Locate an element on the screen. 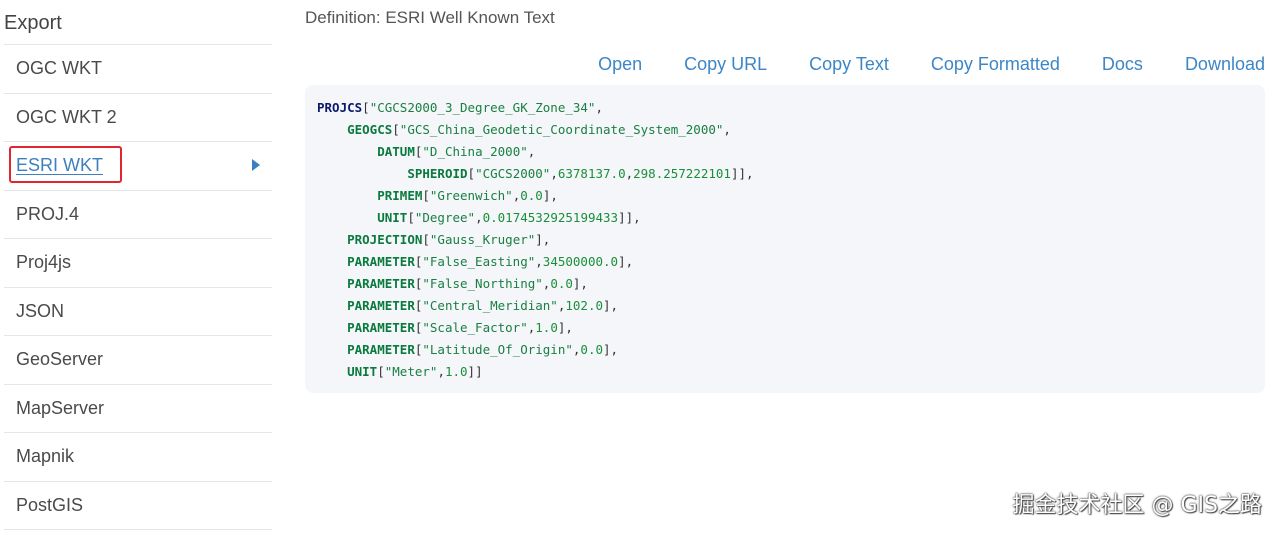  code-token: PROJECTION is located at coordinates (385, 239).